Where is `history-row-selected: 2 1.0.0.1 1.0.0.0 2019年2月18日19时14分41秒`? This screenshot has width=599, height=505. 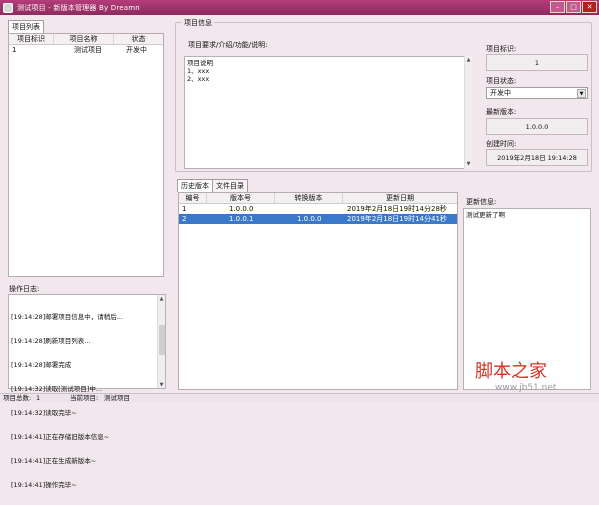 history-row-selected: 2 1.0.0.1 1.0.0.0 2019年2月18日19时14分41秒 is located at coordinates (318, 219).